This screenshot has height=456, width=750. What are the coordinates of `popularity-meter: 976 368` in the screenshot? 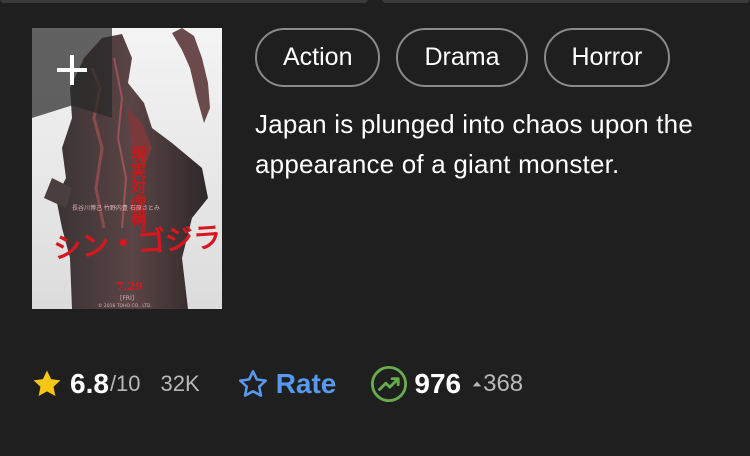 It's located at (446, 384).